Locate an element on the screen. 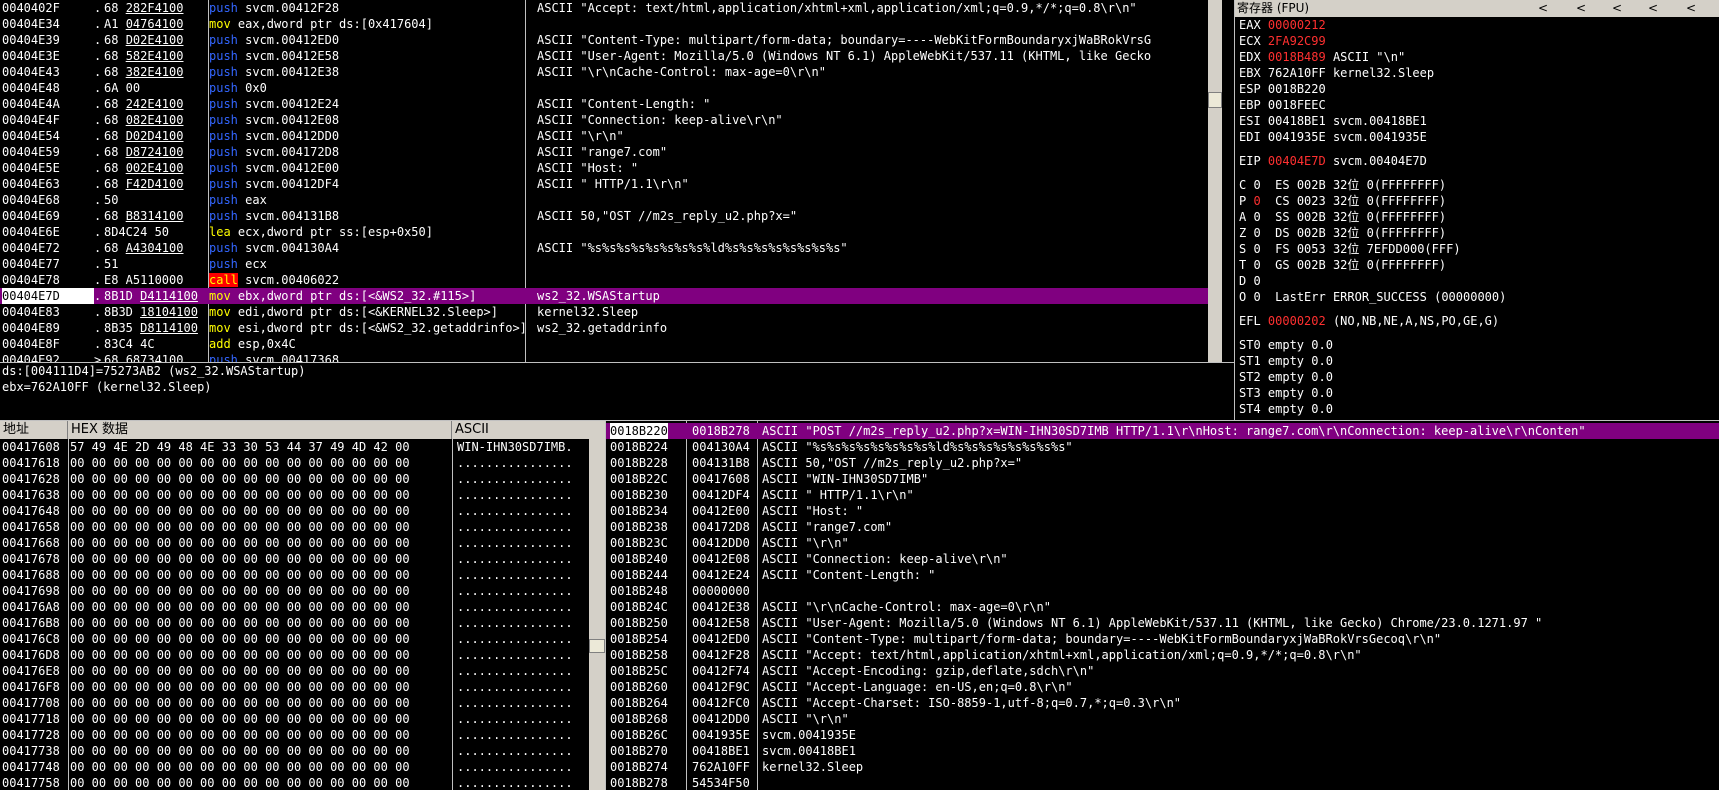 This screenshot has height=790, width=1719. register-esi: ESI 00418BE1 svcm.00418BE1 is located at coordinates (1477, 121).